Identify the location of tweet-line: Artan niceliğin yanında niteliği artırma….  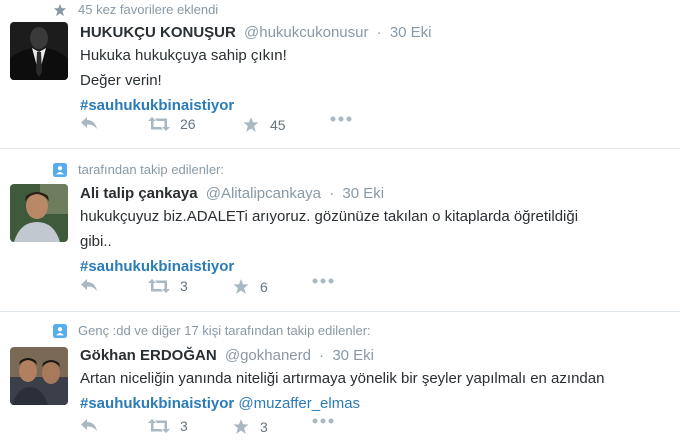
(342, 378).